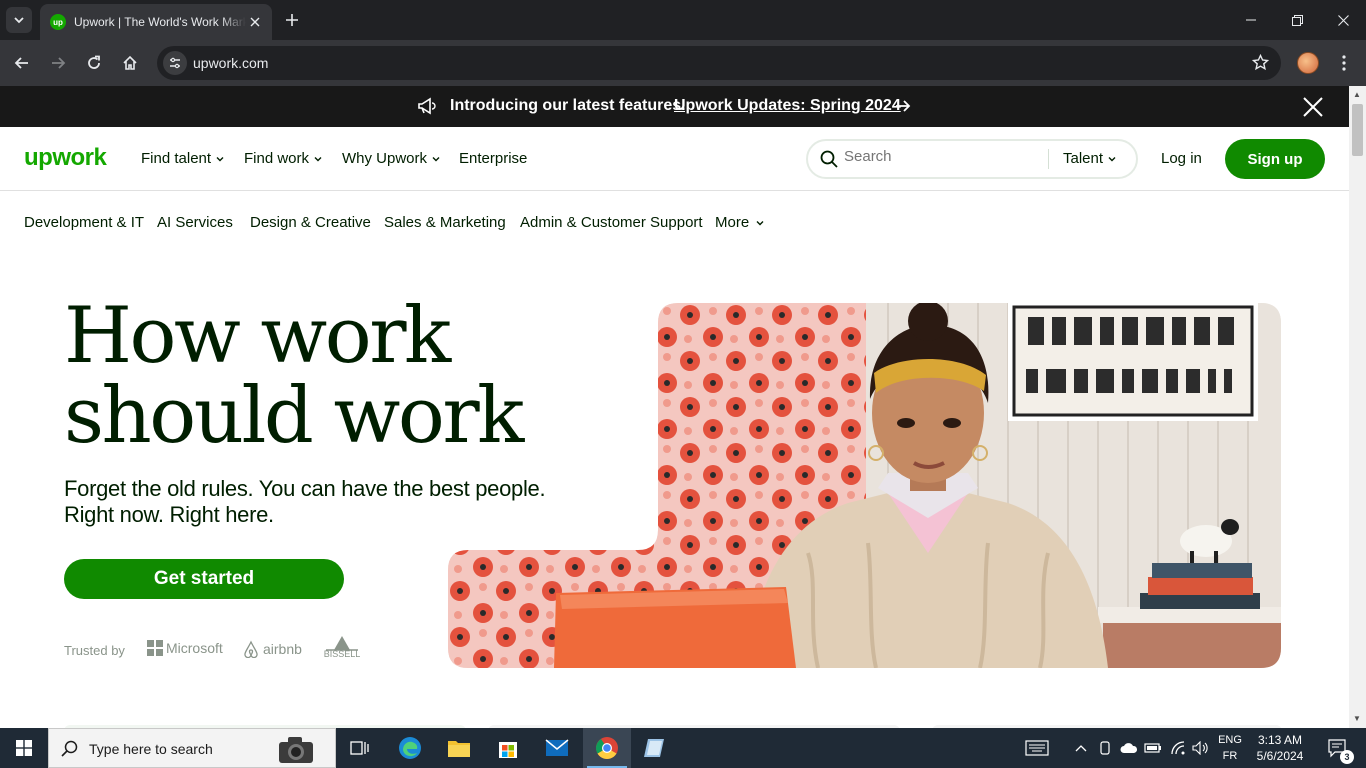 The width and height of the screenshot is (1366, 768). I want to click on search-scope-dropdown: Talent, so click(1090, 158).